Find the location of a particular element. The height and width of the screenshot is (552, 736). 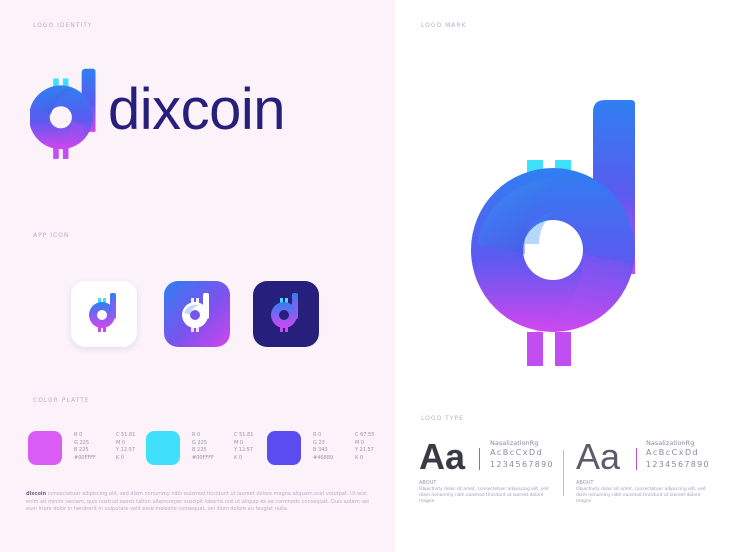

app-icon-gradient is located at coordinates (197, 314).